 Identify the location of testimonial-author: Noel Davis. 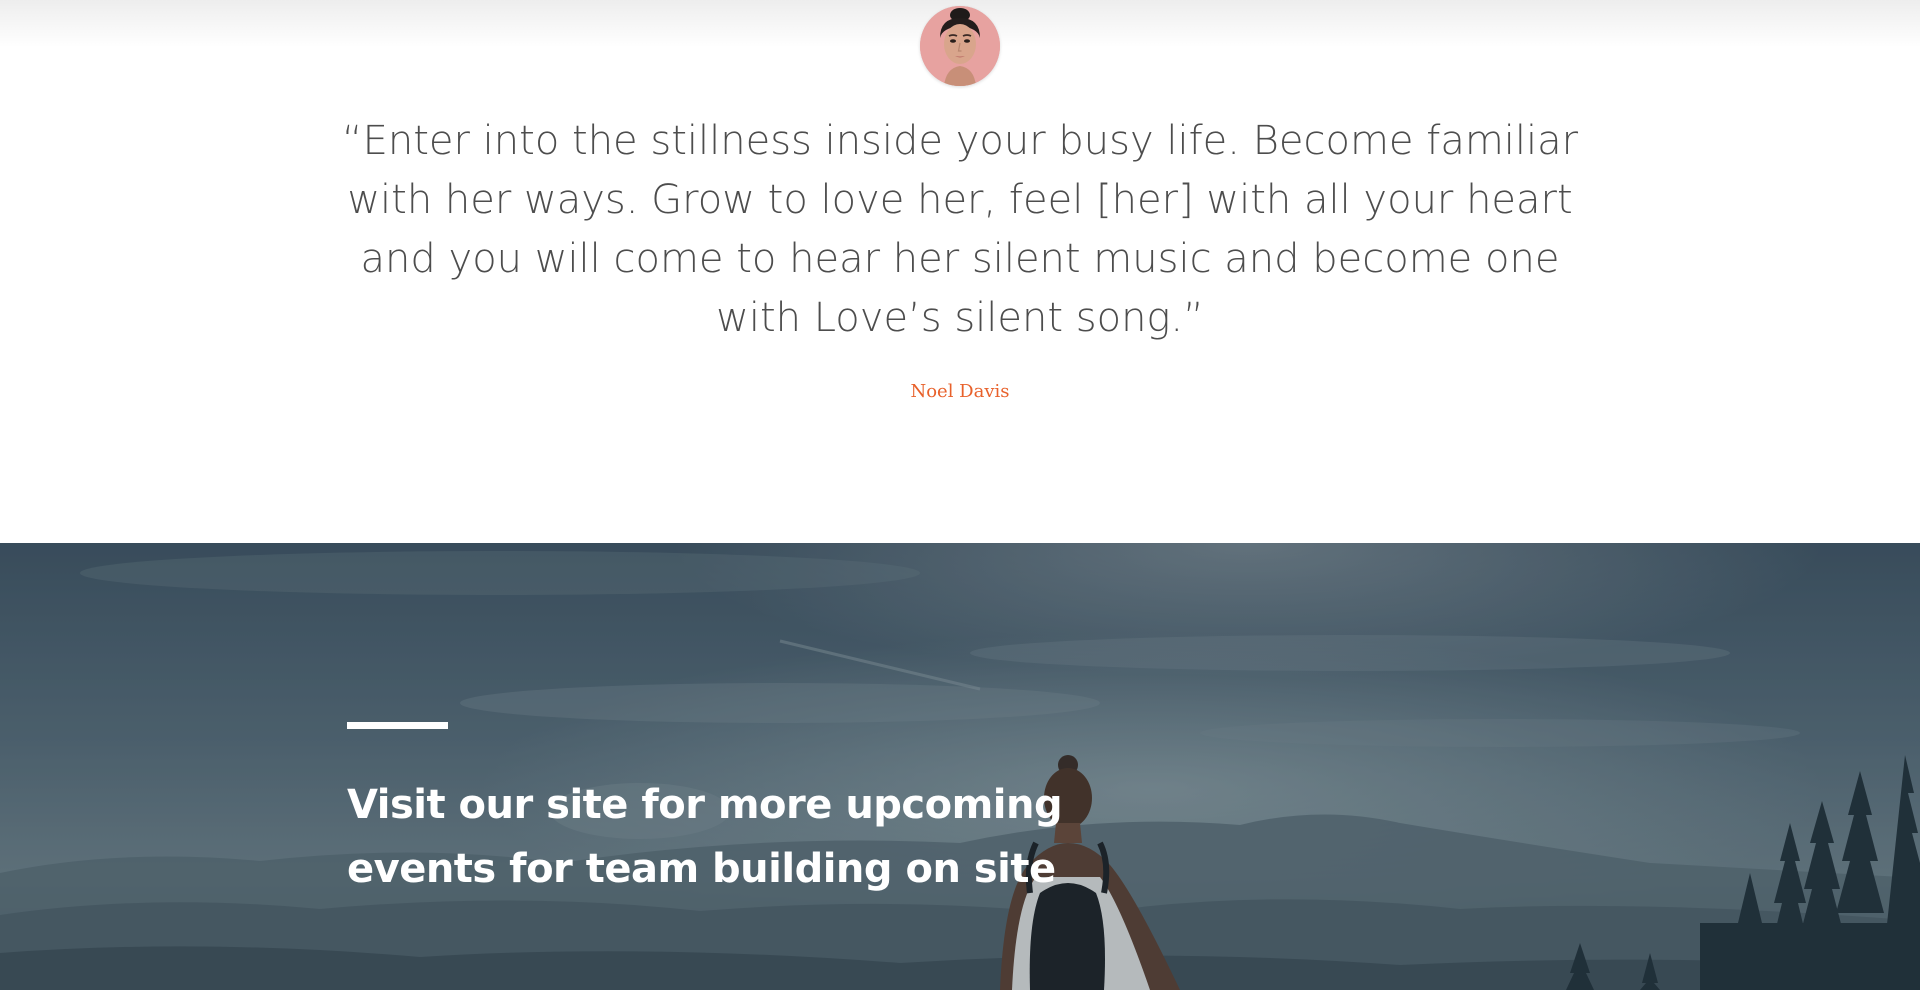
(960, 391).